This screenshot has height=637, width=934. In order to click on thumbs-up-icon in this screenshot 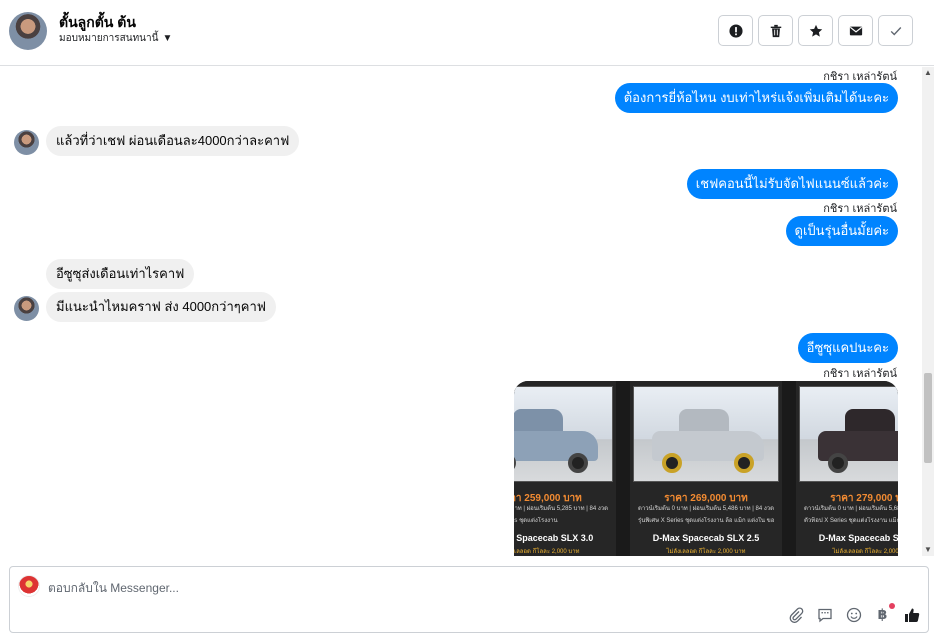, I will do `click(911, 615)`.